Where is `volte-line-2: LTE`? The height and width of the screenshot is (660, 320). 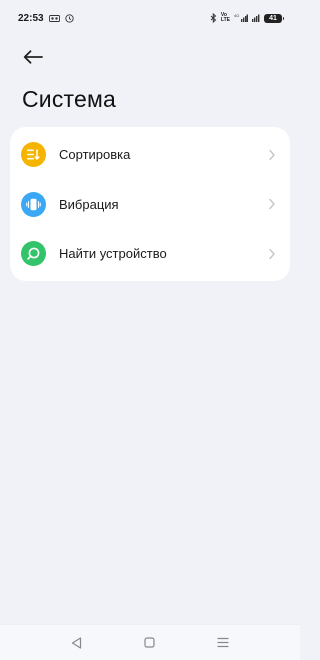 volte-line-2: LTE is located at coordinates (225, 20).